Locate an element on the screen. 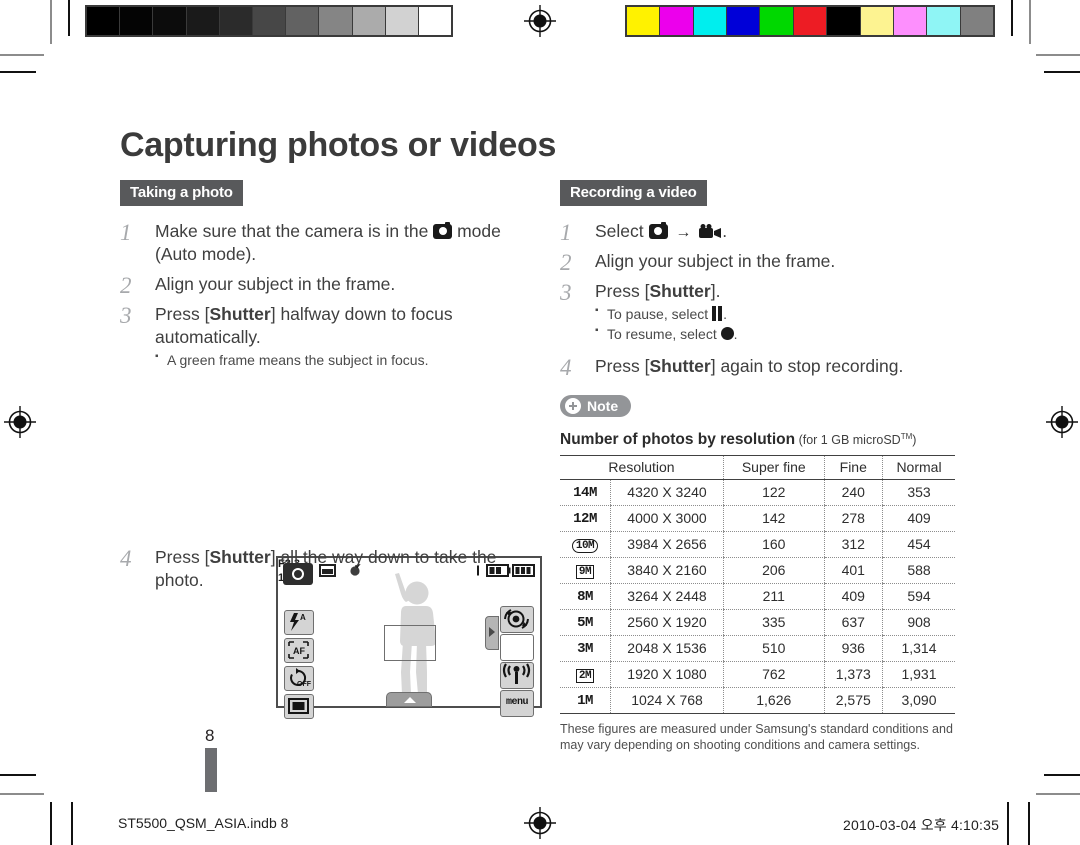 The image size is (1080, 845). table-row: 10M 3984 X 2656 160 312 454 is located at coordinates (757, 544).